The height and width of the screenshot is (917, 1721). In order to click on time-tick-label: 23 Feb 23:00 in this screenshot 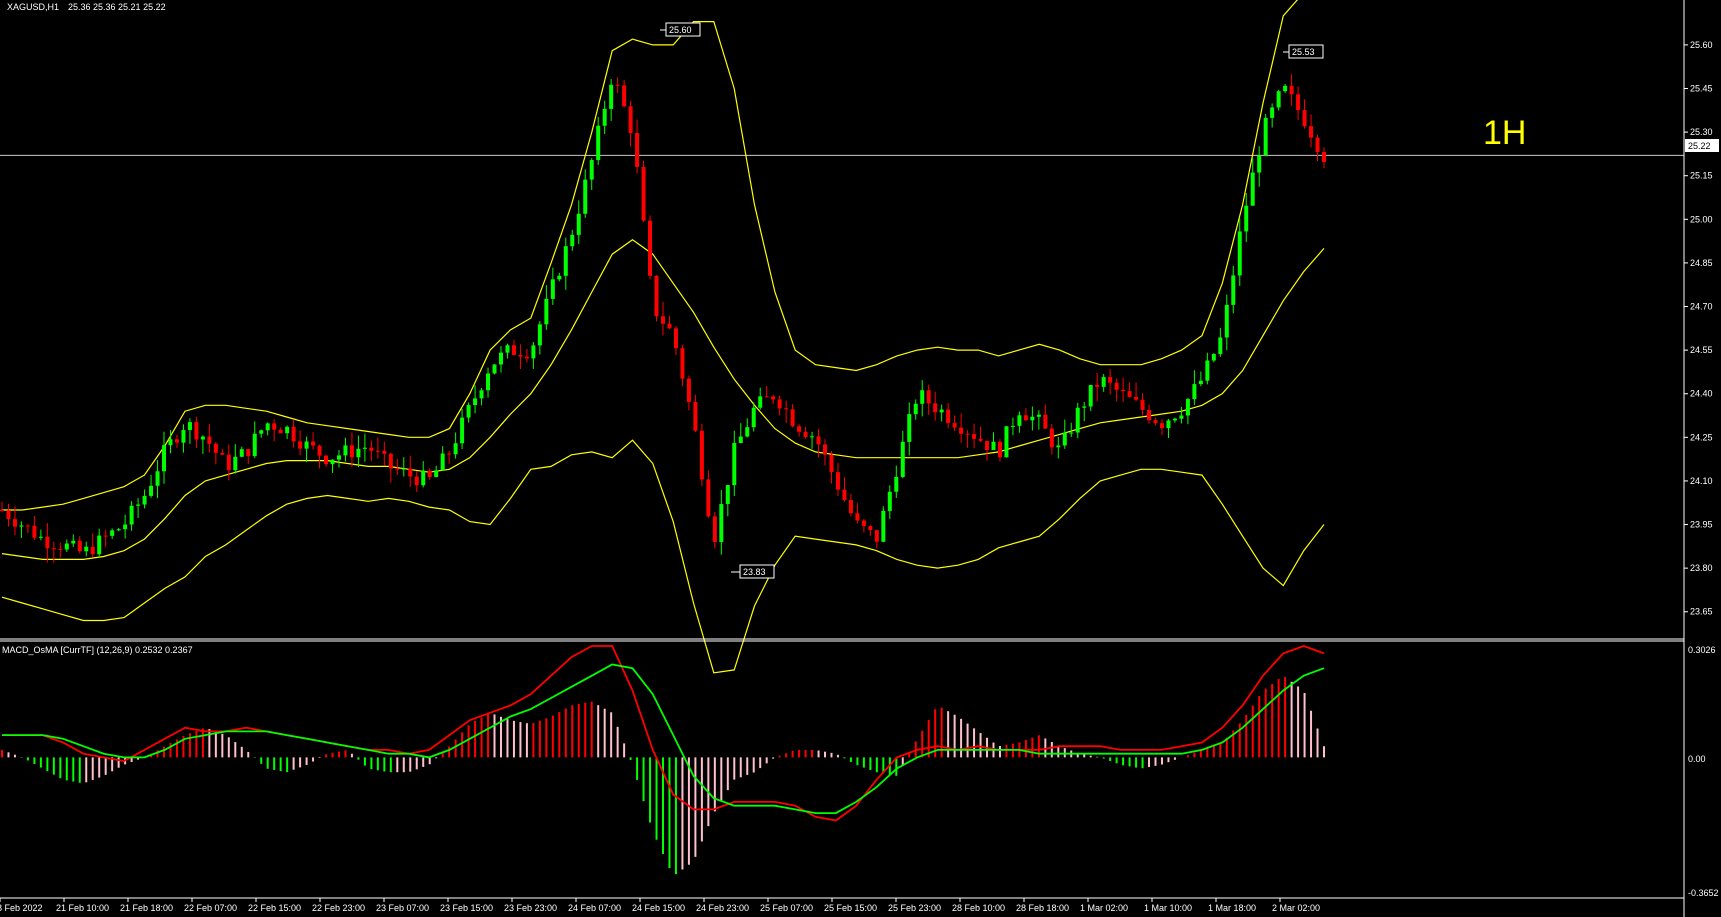, I will do `click(530, 908)`.